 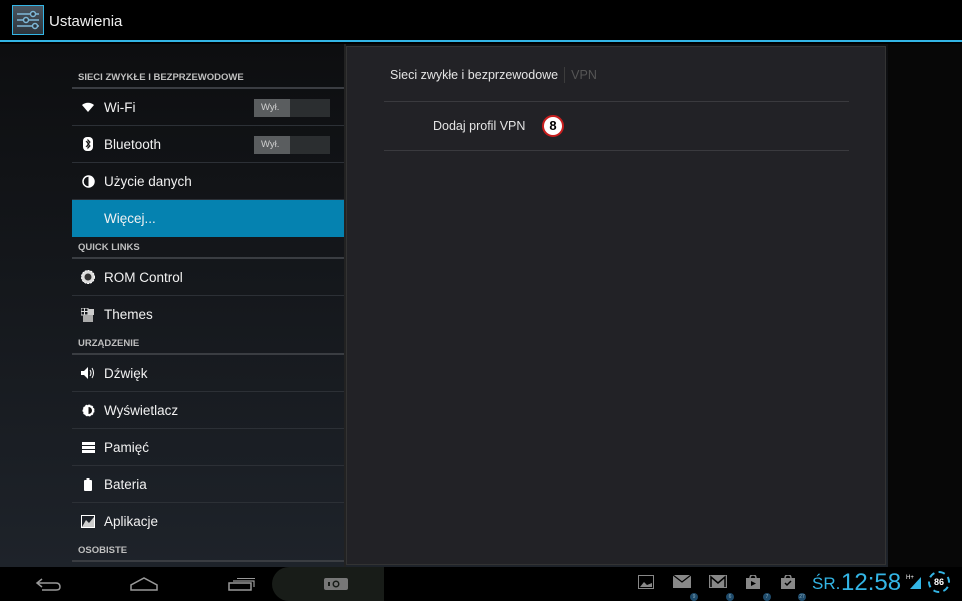 What do you see at coordinates (88, 314) in the screenshot?
I see `themes-icon` at bounding box center [88, 314].